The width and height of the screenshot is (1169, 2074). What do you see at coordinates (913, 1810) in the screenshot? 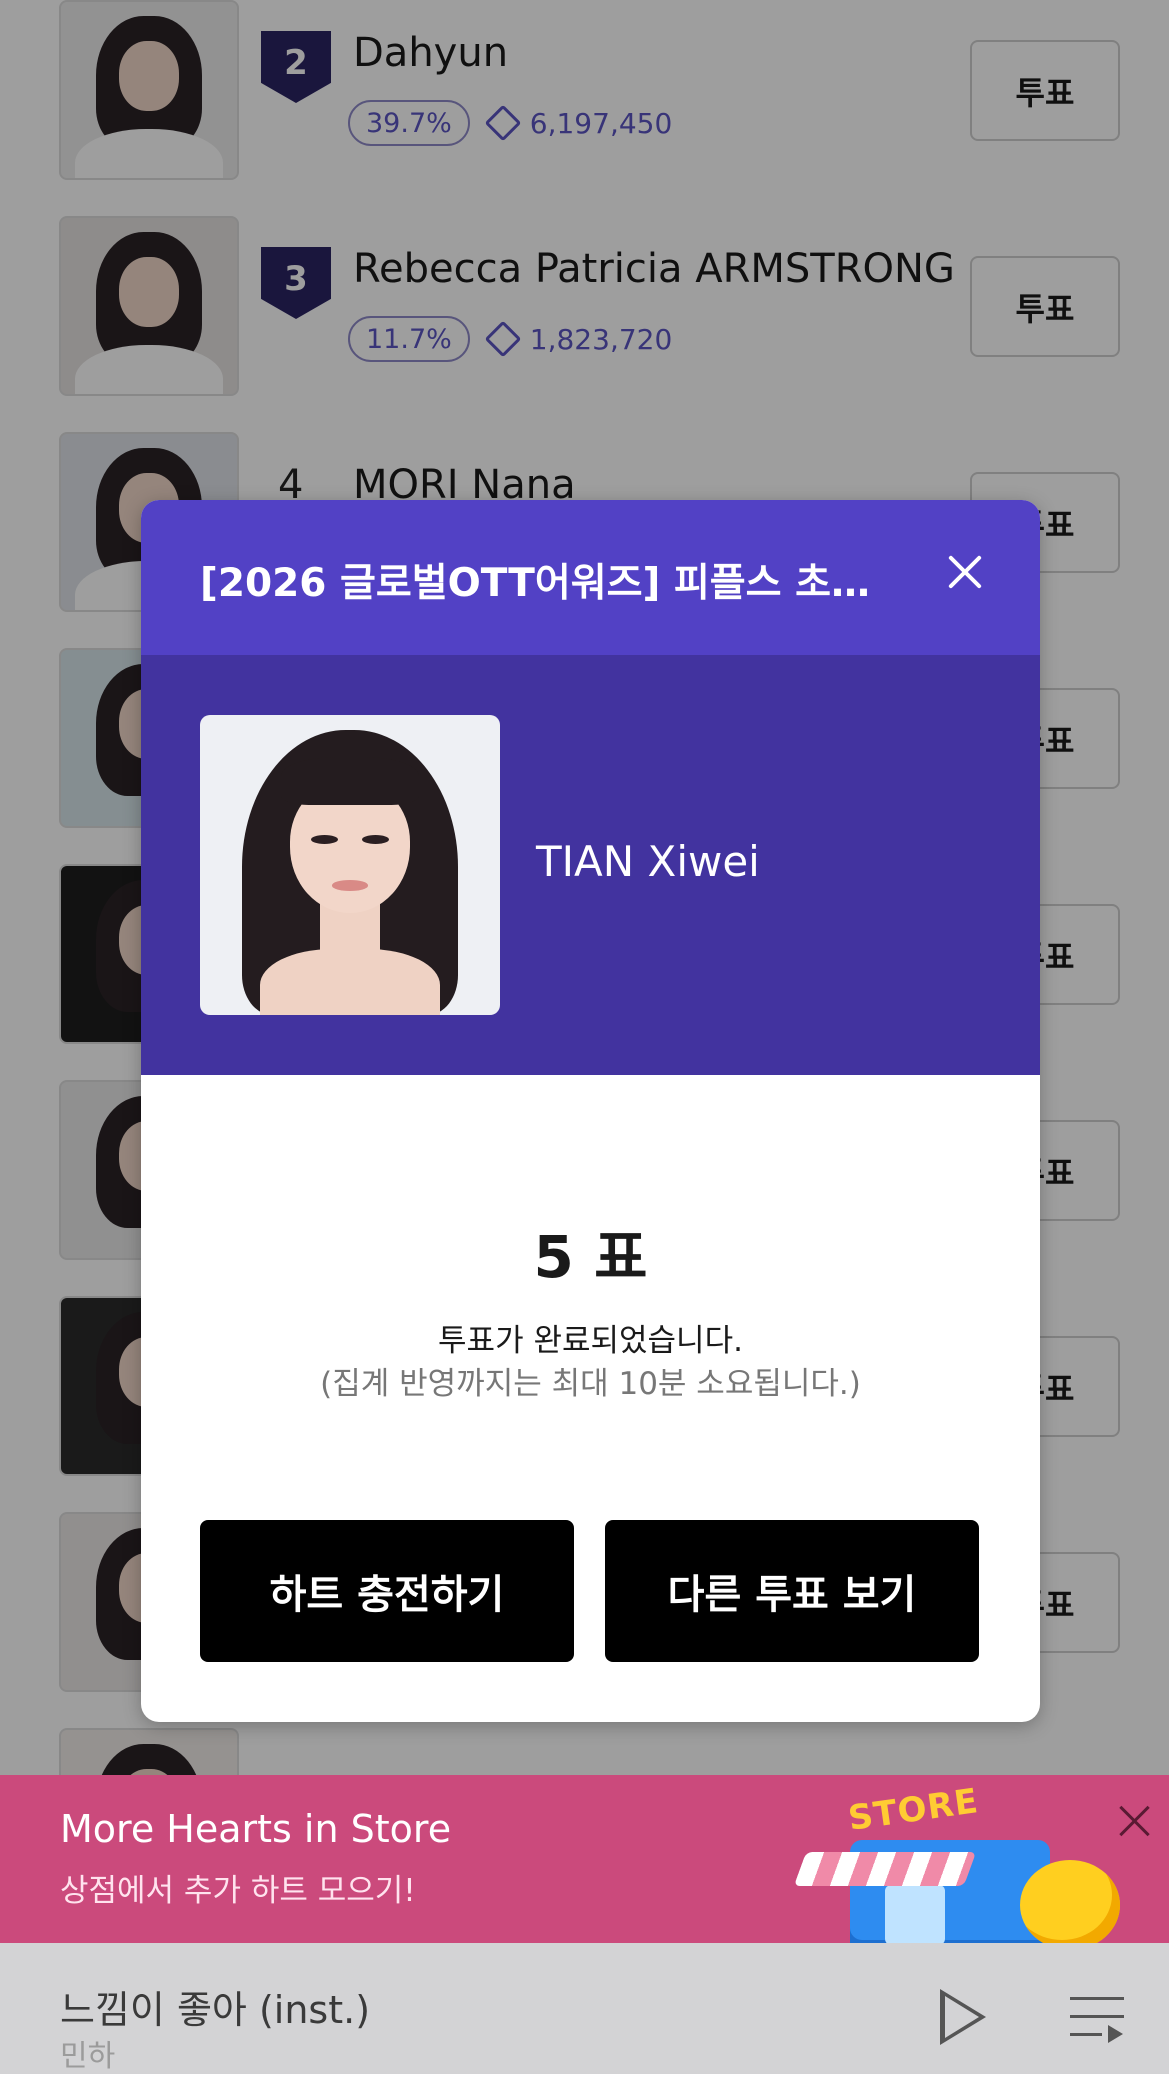
I see `store-sign: STORE` at bounding box center [913, 1810].